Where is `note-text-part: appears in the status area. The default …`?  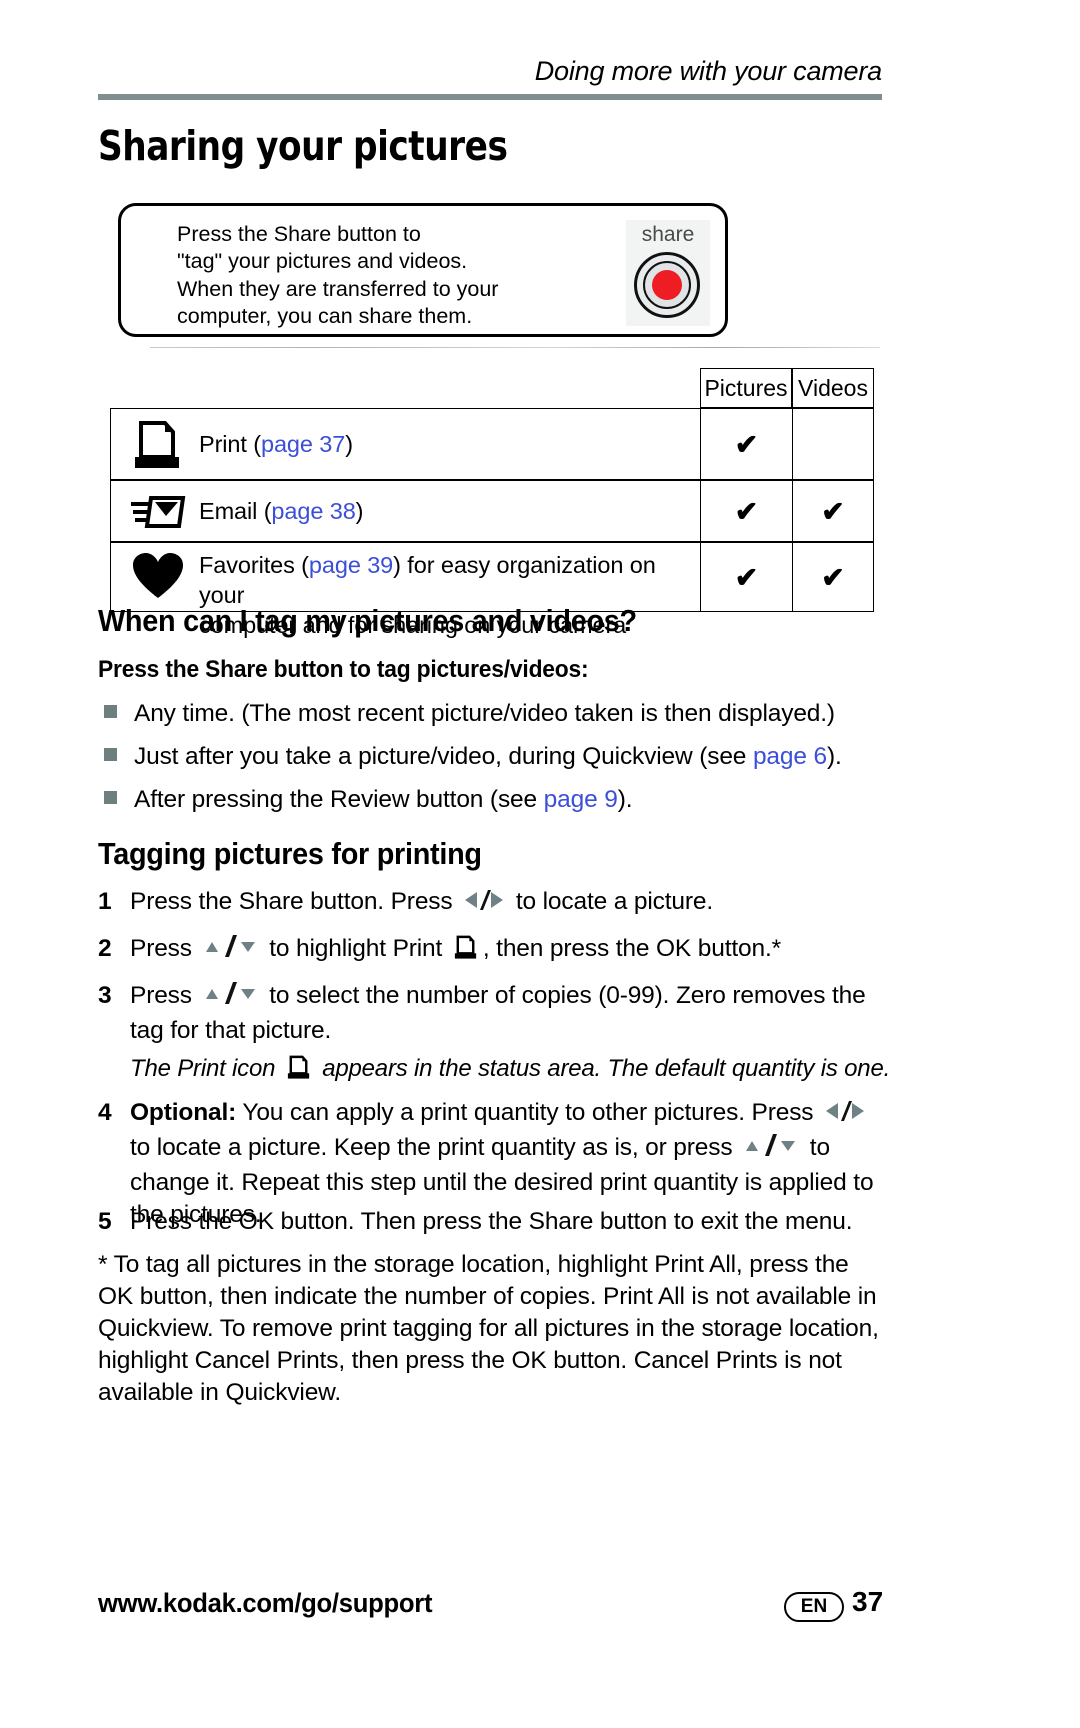
note-text-part: appears in the status area. The default … is located at coordinates (603, 1068).